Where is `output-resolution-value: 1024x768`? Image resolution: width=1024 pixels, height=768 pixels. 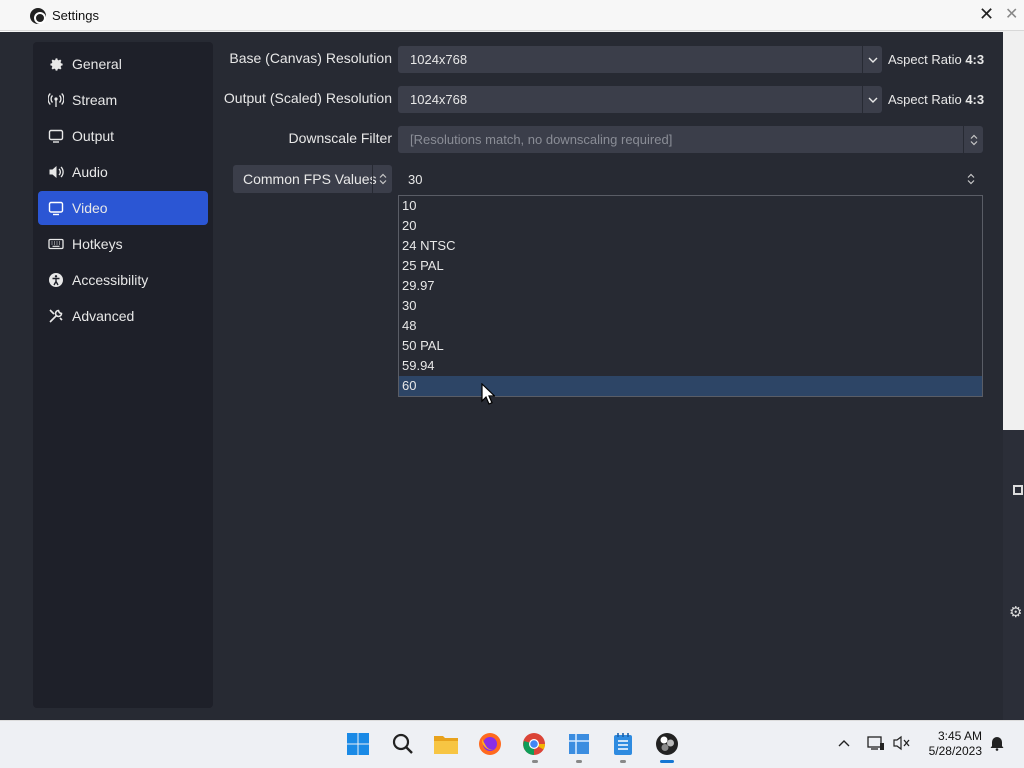
output-resolution-value: 1024x768 is located at coordinates (439, 99).